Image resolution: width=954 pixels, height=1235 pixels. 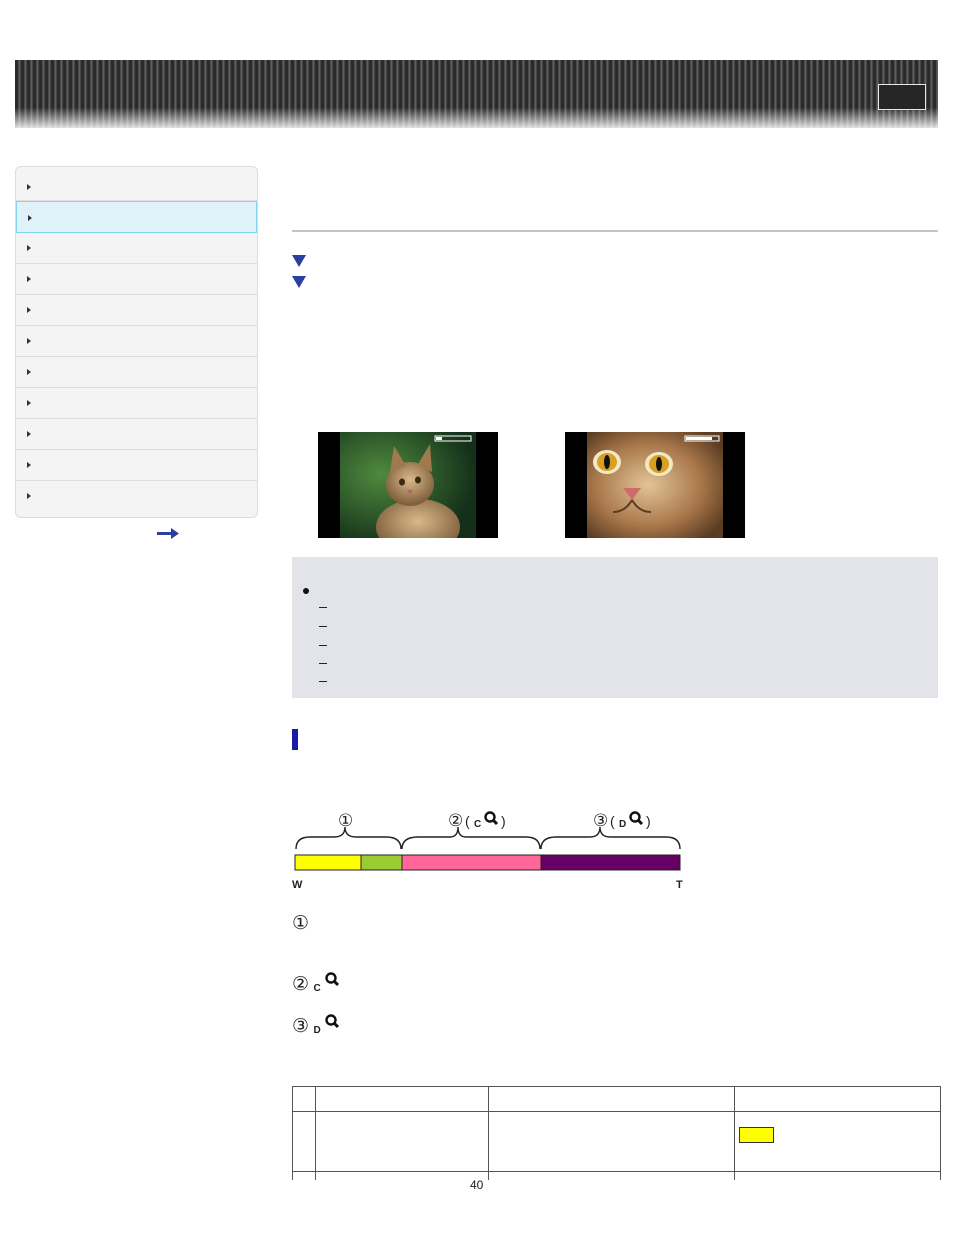 I want to click on section-heading-bar, so click(x=295, y=739).